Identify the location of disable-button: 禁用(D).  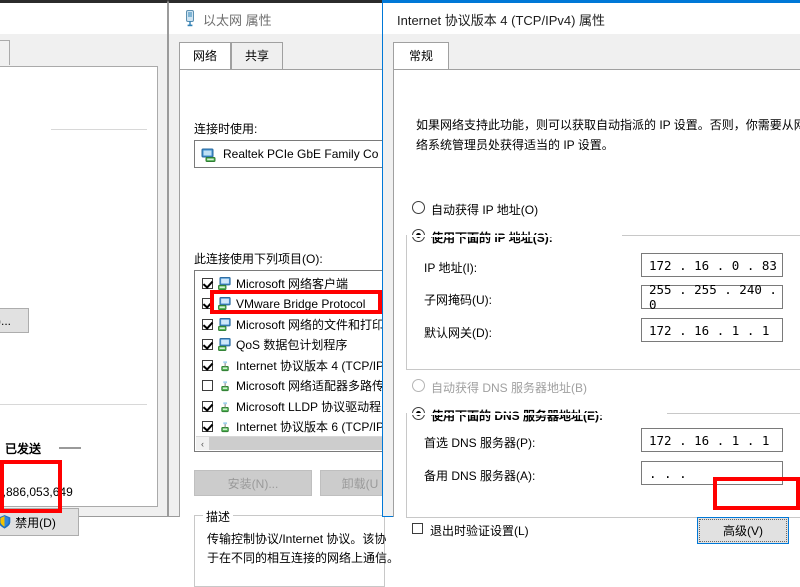
(39, 522).